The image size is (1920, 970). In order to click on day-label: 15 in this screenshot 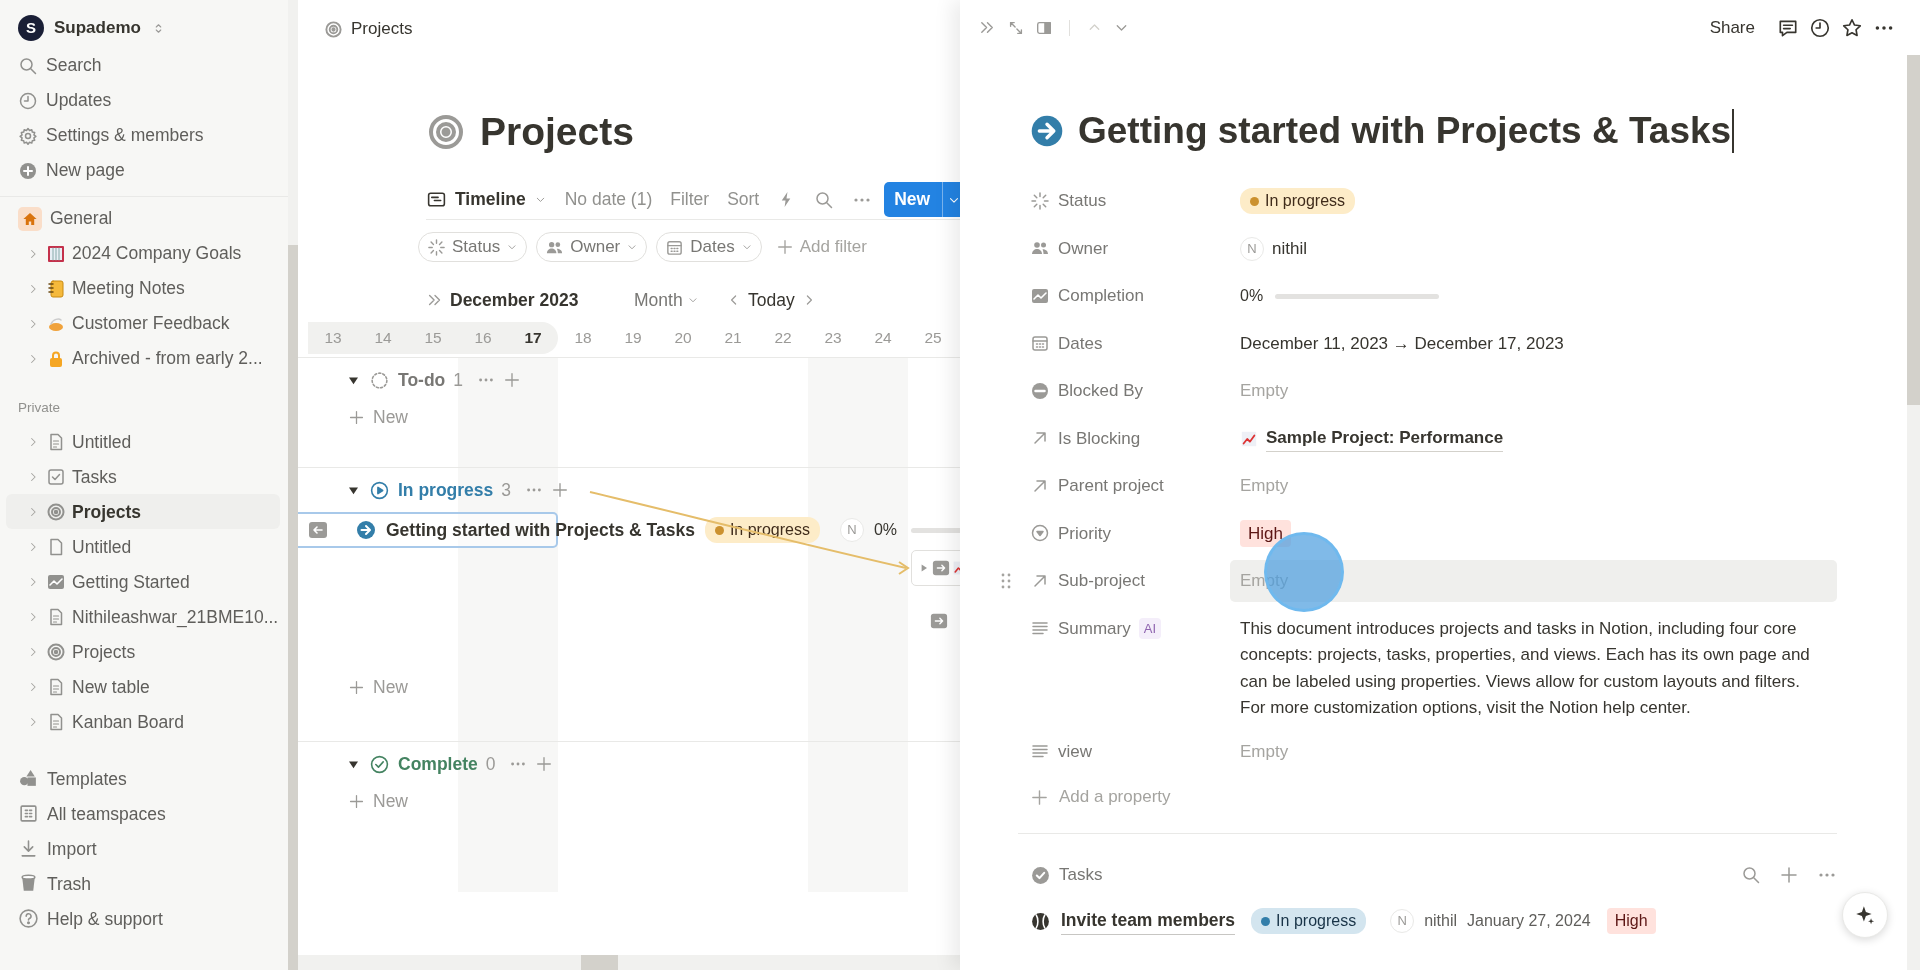, I will do `click(433, 337)`.